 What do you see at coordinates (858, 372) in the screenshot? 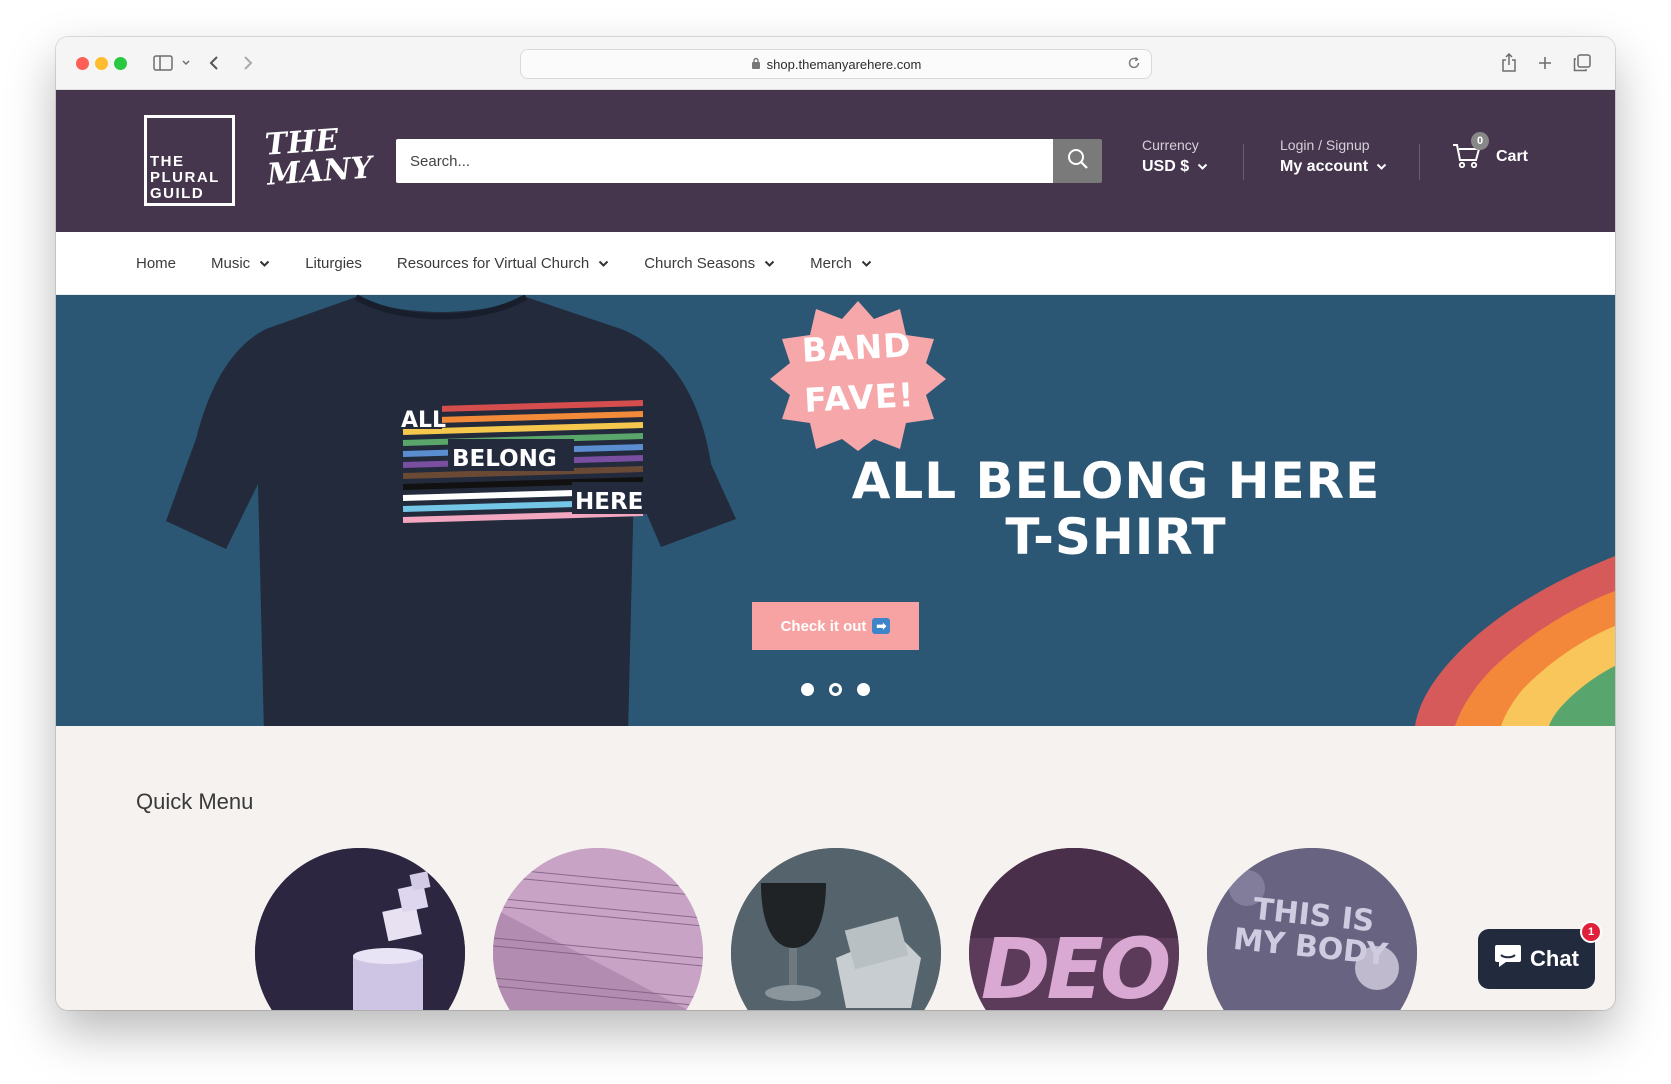
I see `badge-text: BAND FAVE!` at bounding box center [858, 372].